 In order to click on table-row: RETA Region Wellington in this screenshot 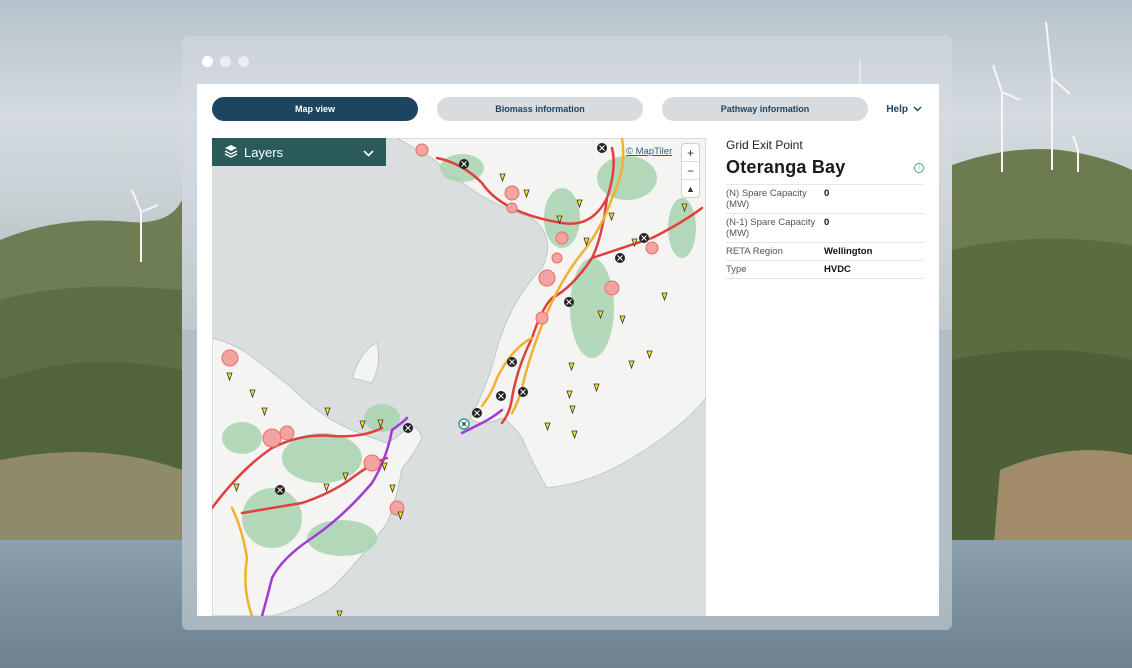, I will do `click(825, 251)`.